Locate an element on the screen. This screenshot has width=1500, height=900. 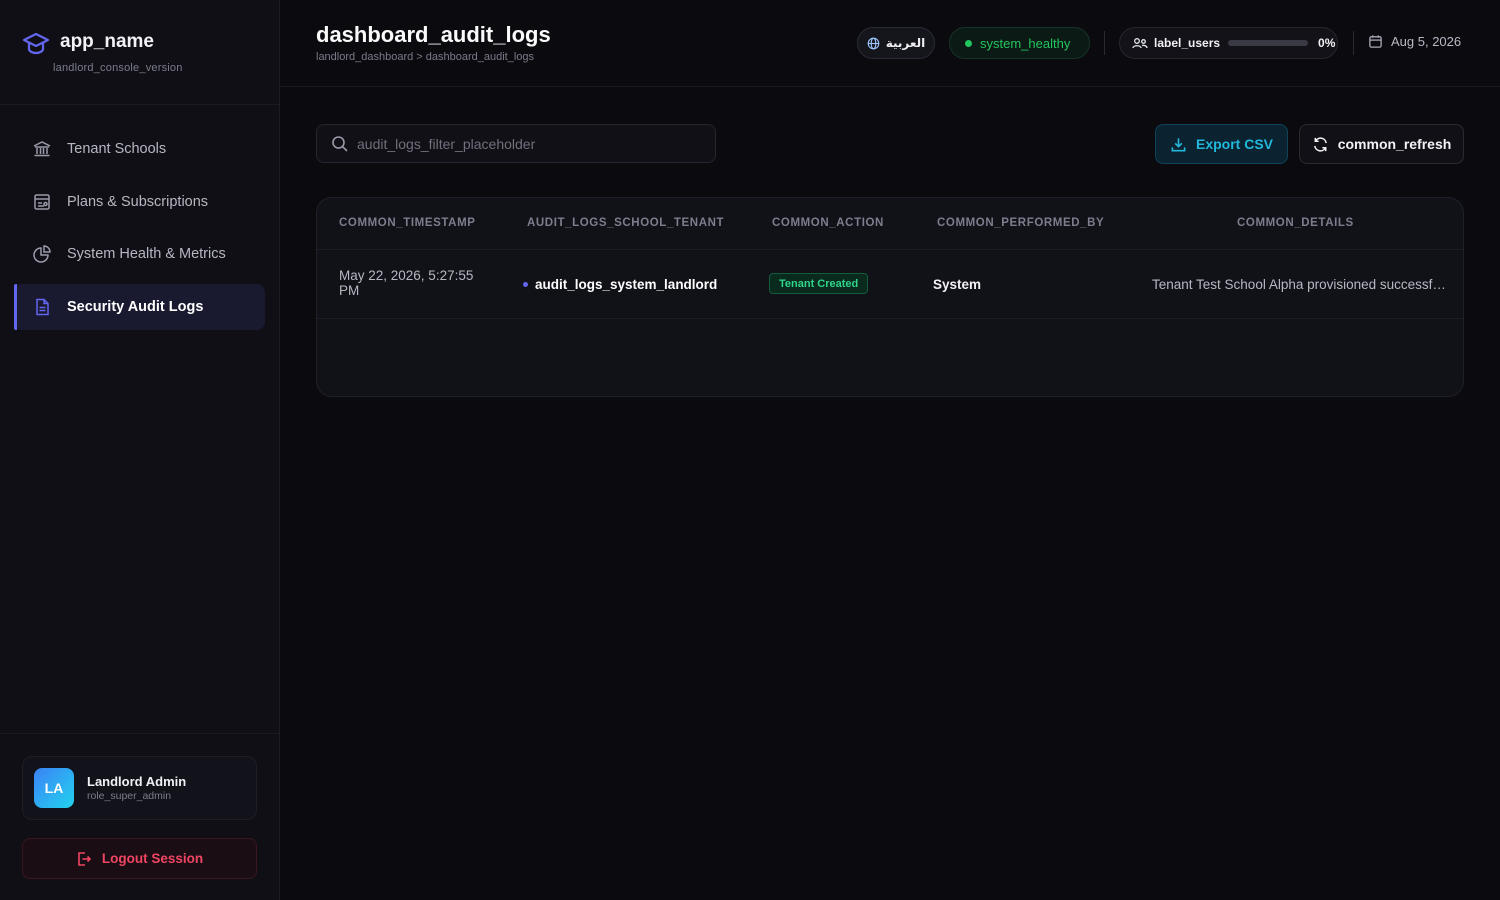
export-csv-button: Export CSV is located at coordinates (1221, 144).